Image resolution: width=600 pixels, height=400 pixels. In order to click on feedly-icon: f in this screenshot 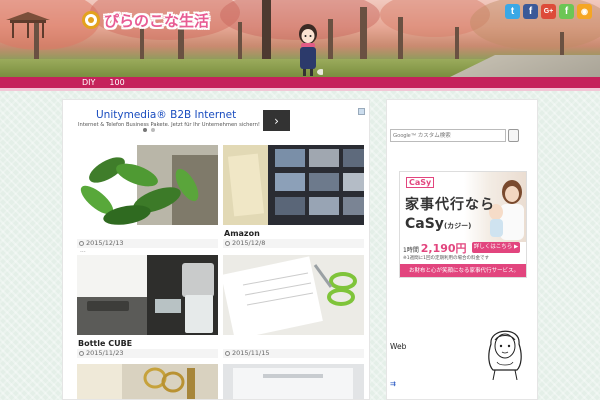, I will do `click(566, 11)`.